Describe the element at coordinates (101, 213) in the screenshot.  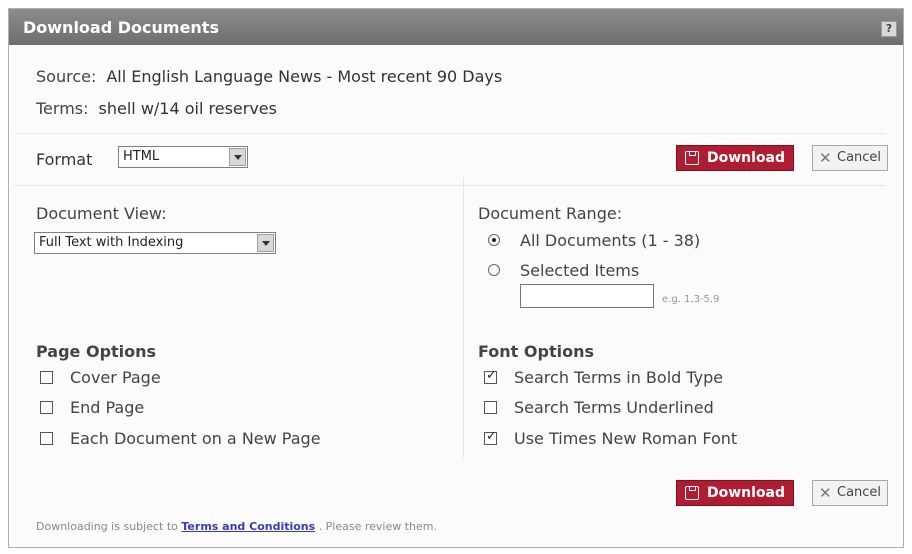
I see `document-view-title: Document View:` at that location.